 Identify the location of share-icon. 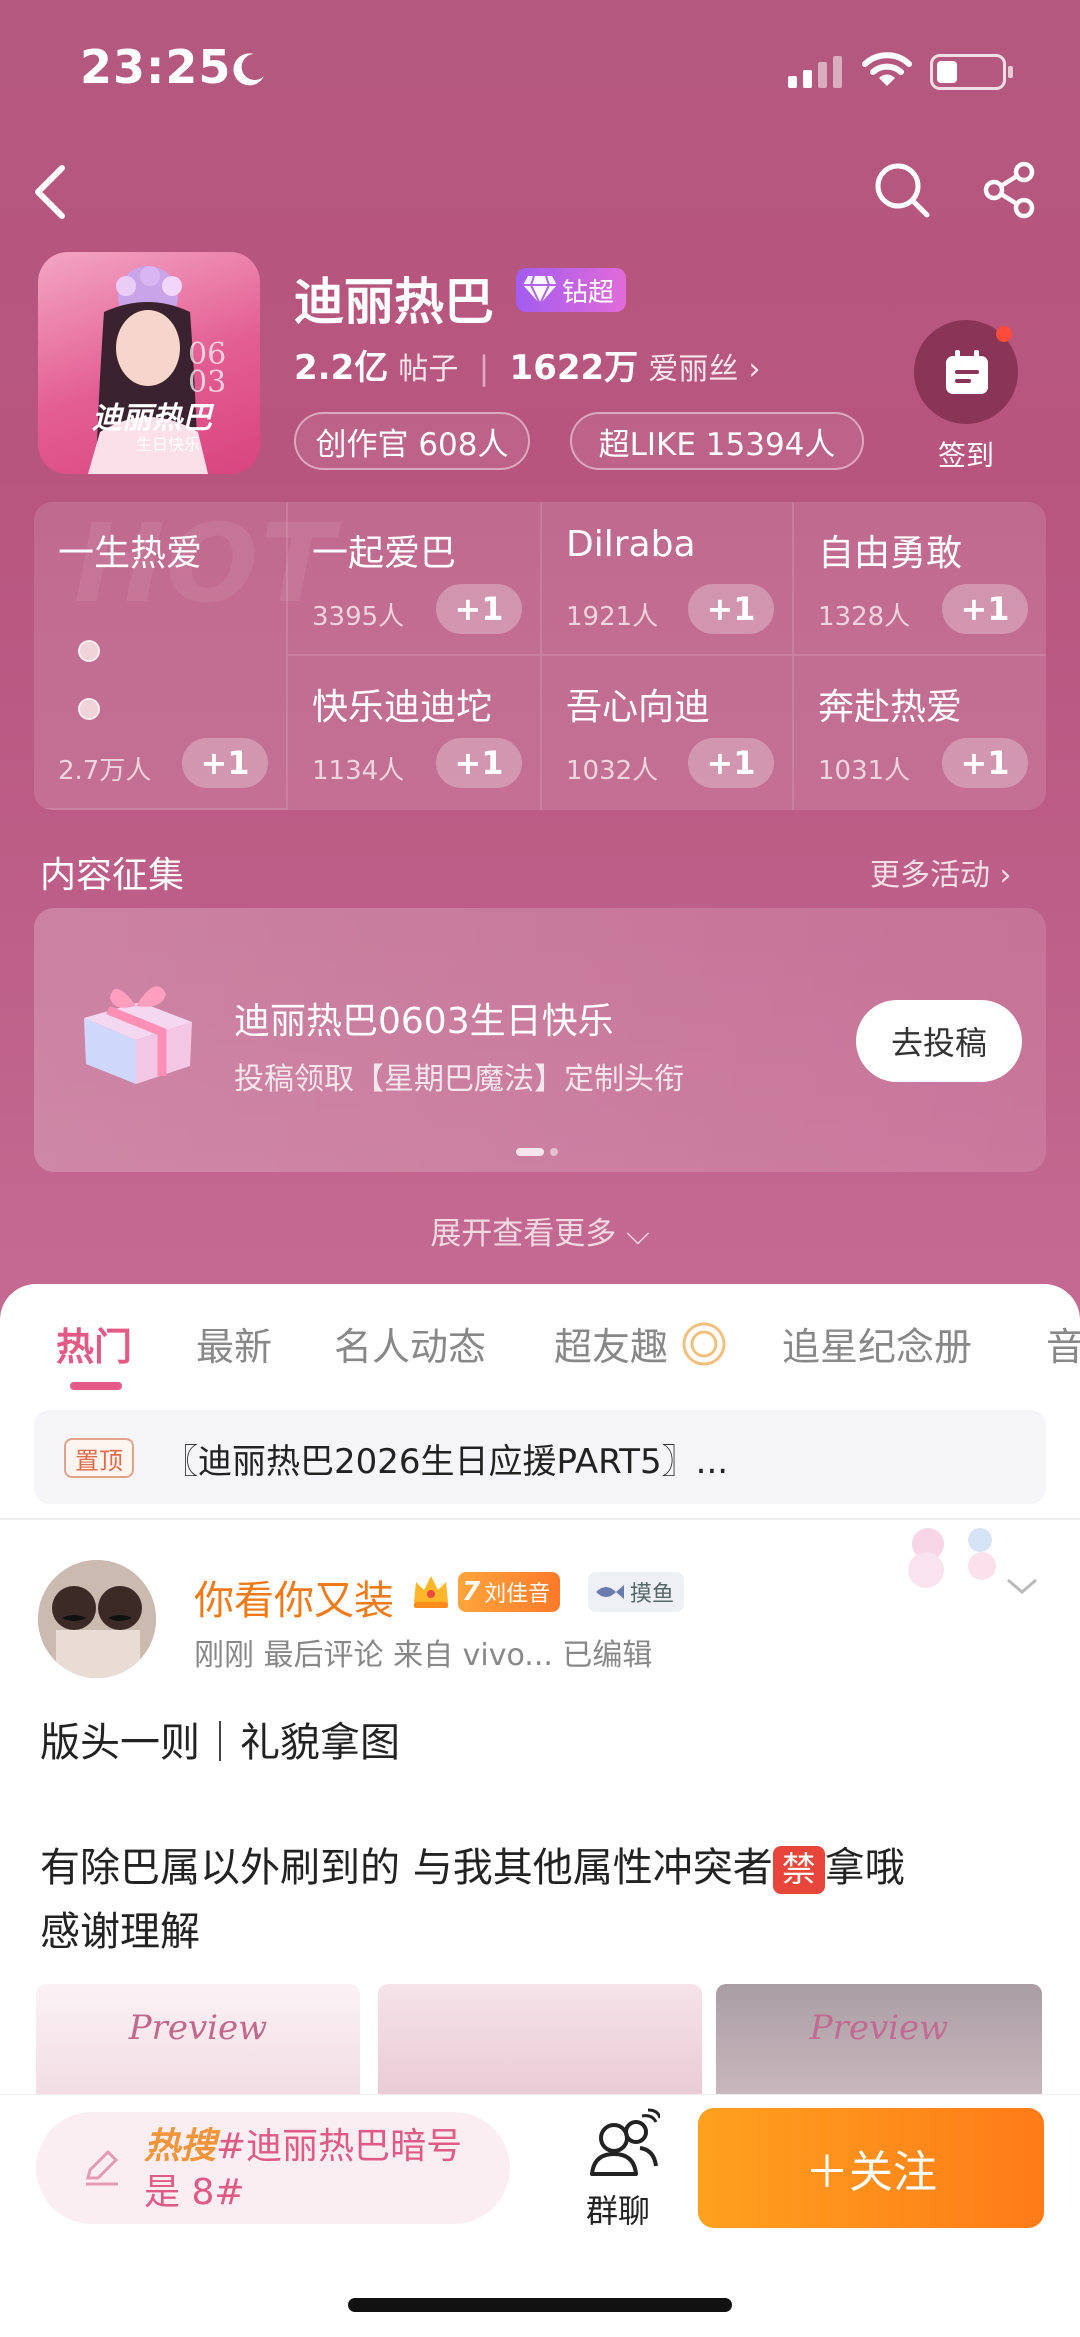
(1010, 190).